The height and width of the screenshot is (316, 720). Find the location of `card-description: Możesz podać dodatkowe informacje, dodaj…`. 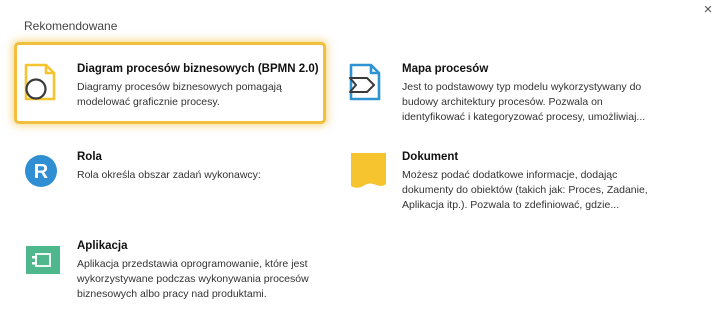

card-description: Możesz podać dodatkowe informacje, dodaj… is located at coordinates (525, 190).